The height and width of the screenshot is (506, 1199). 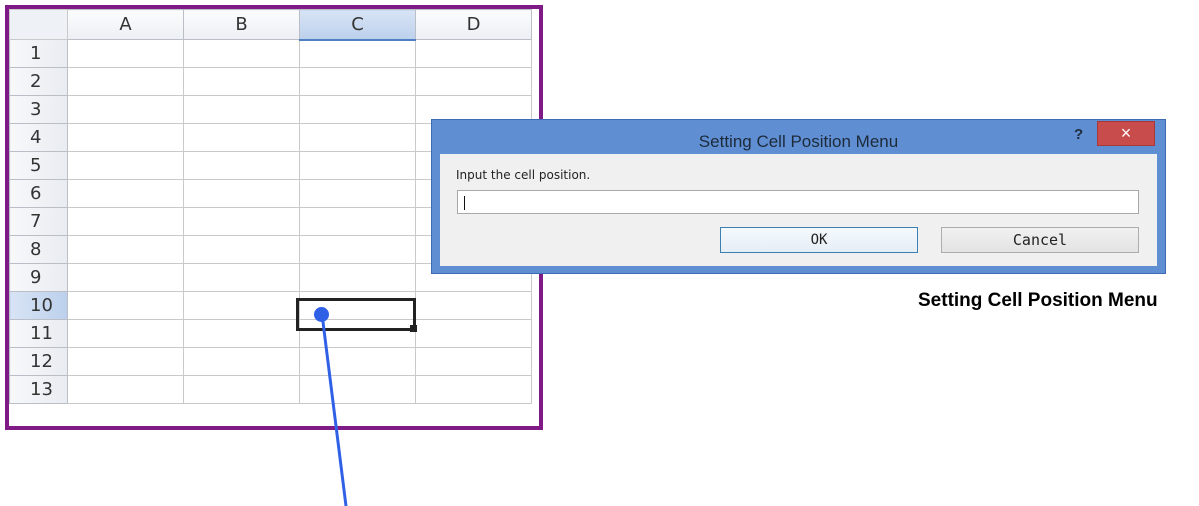 I want to click on close-icon: ×, so click(x=1126, y=133).